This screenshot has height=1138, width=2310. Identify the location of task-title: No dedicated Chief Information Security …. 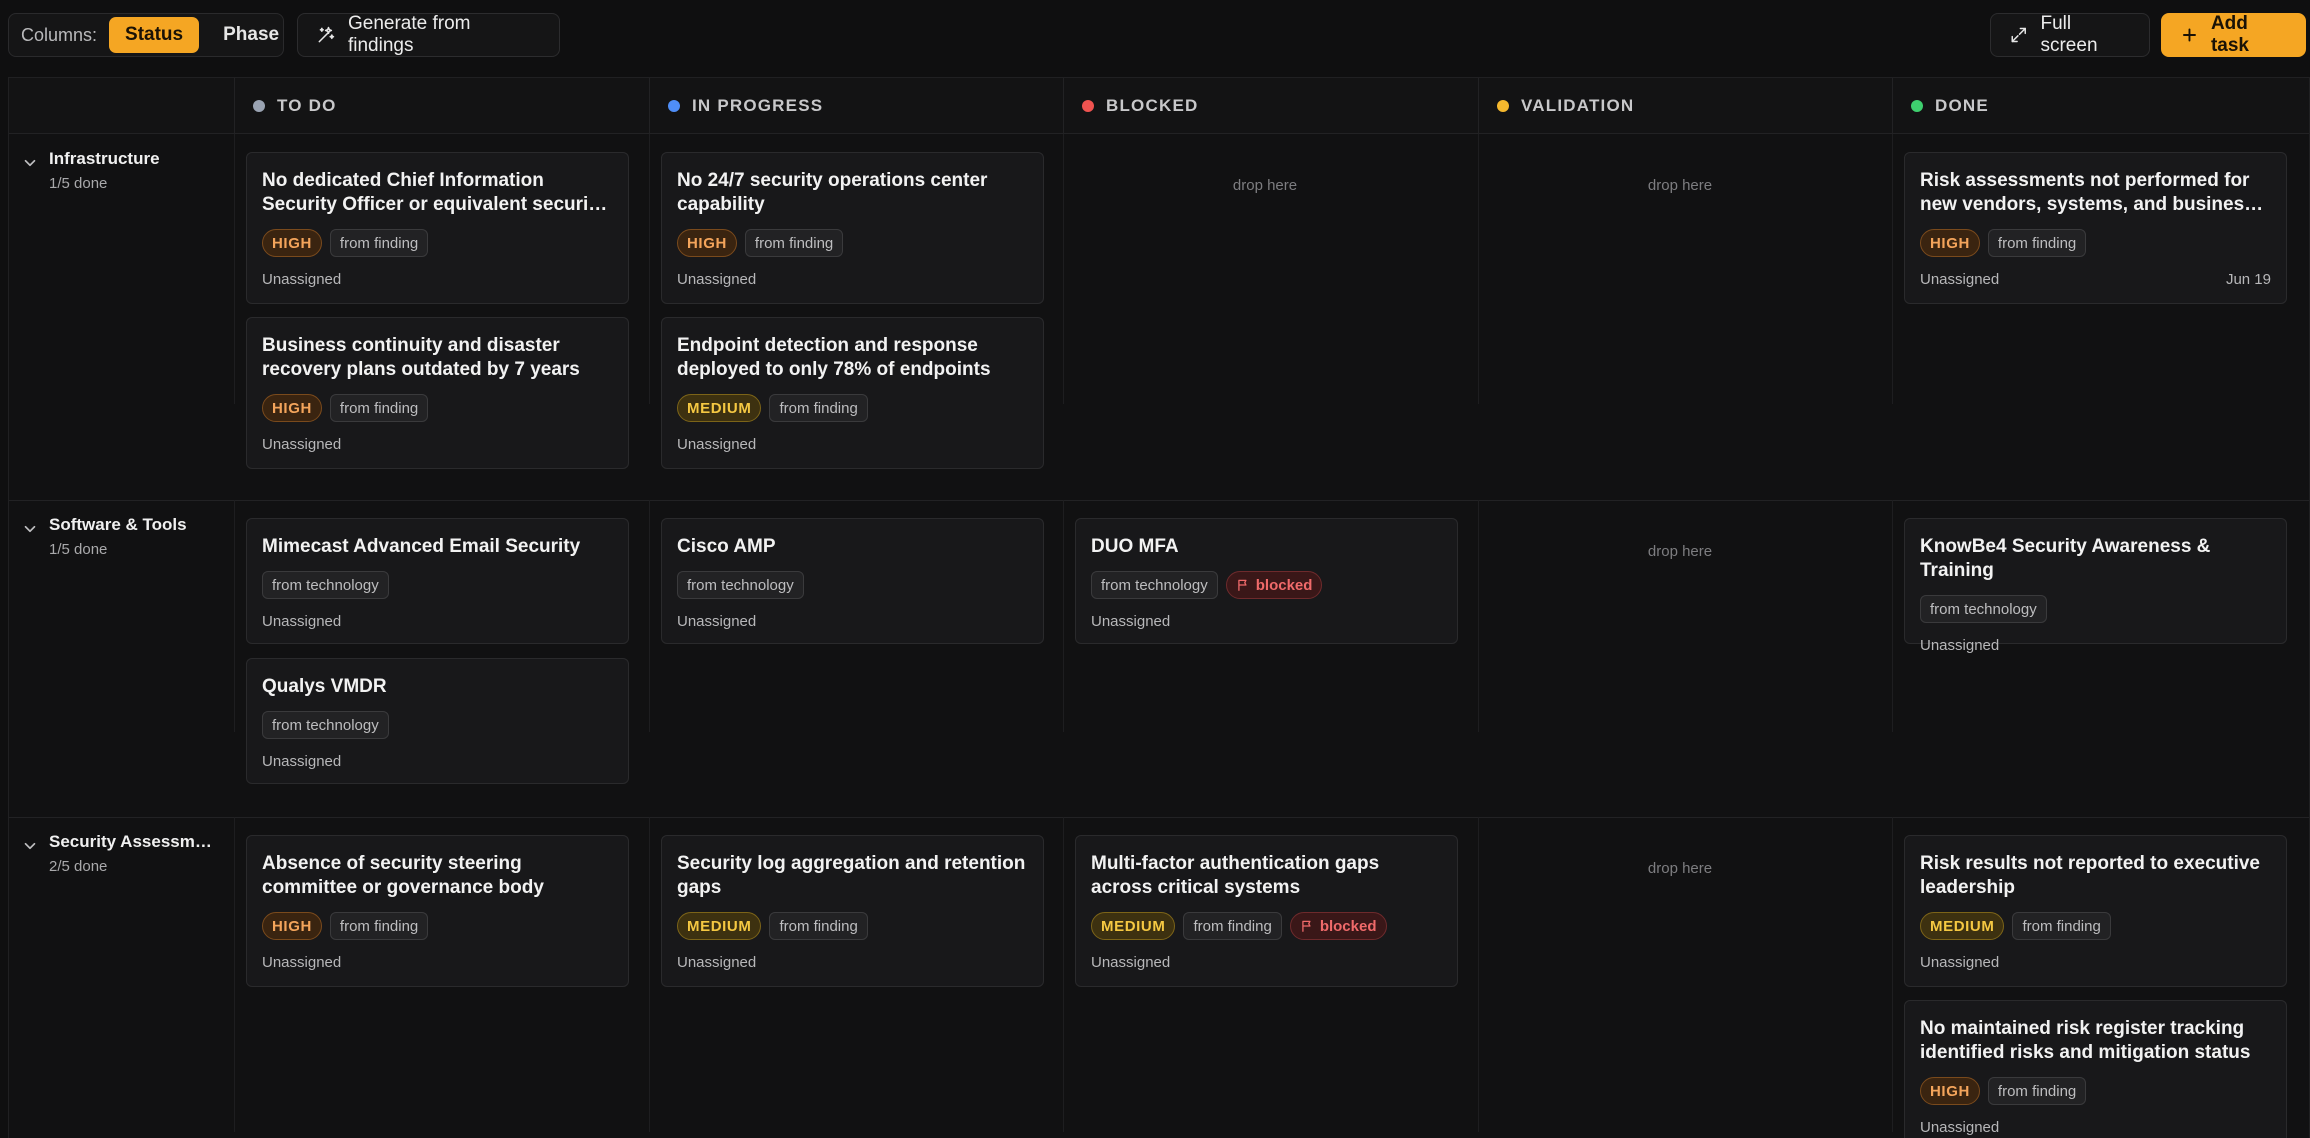
(434, 192).